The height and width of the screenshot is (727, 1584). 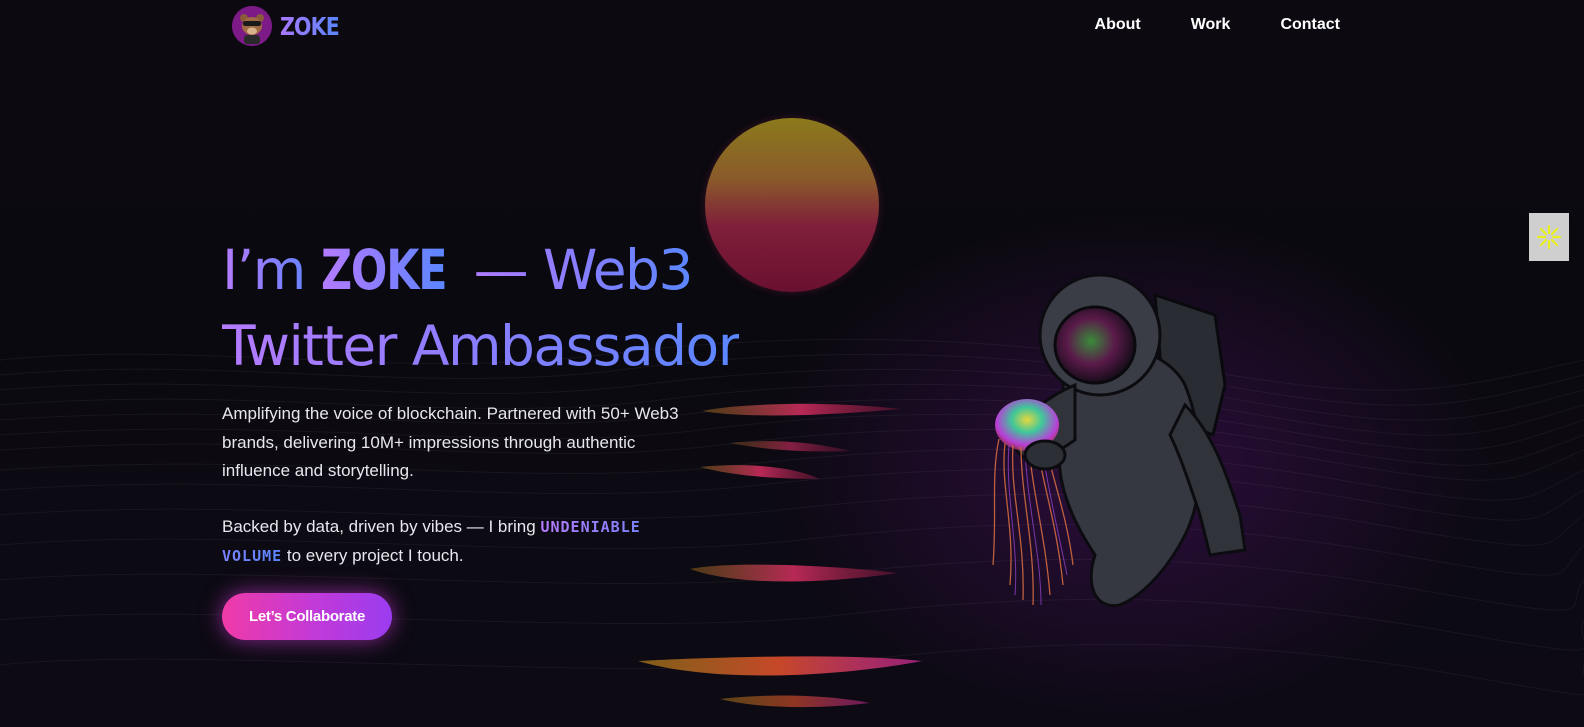 I want to click on navbar: ZOKE About Work Contact, so click(x=792, y=27).